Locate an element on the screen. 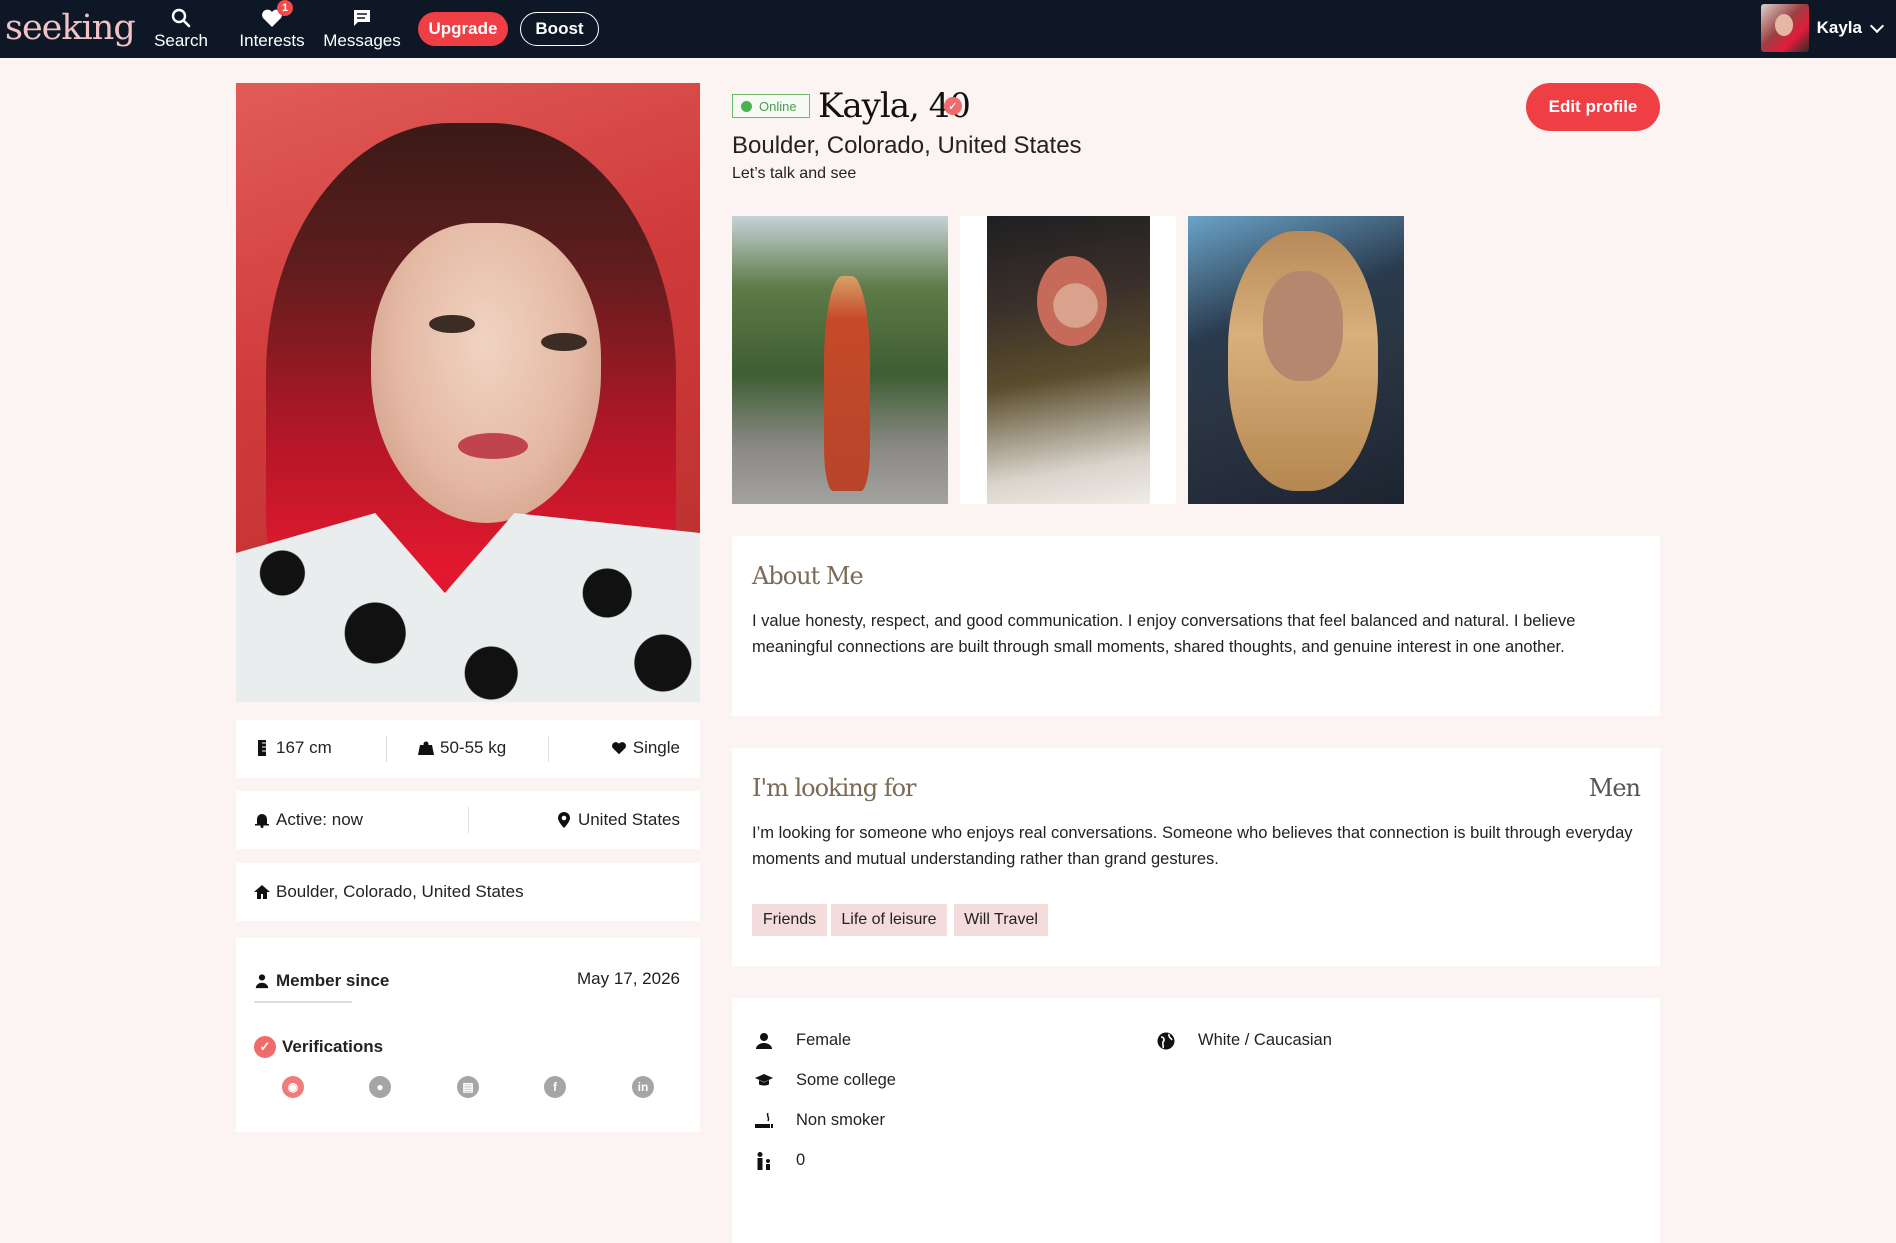  person-icon is located at coordinates (764, 1040).